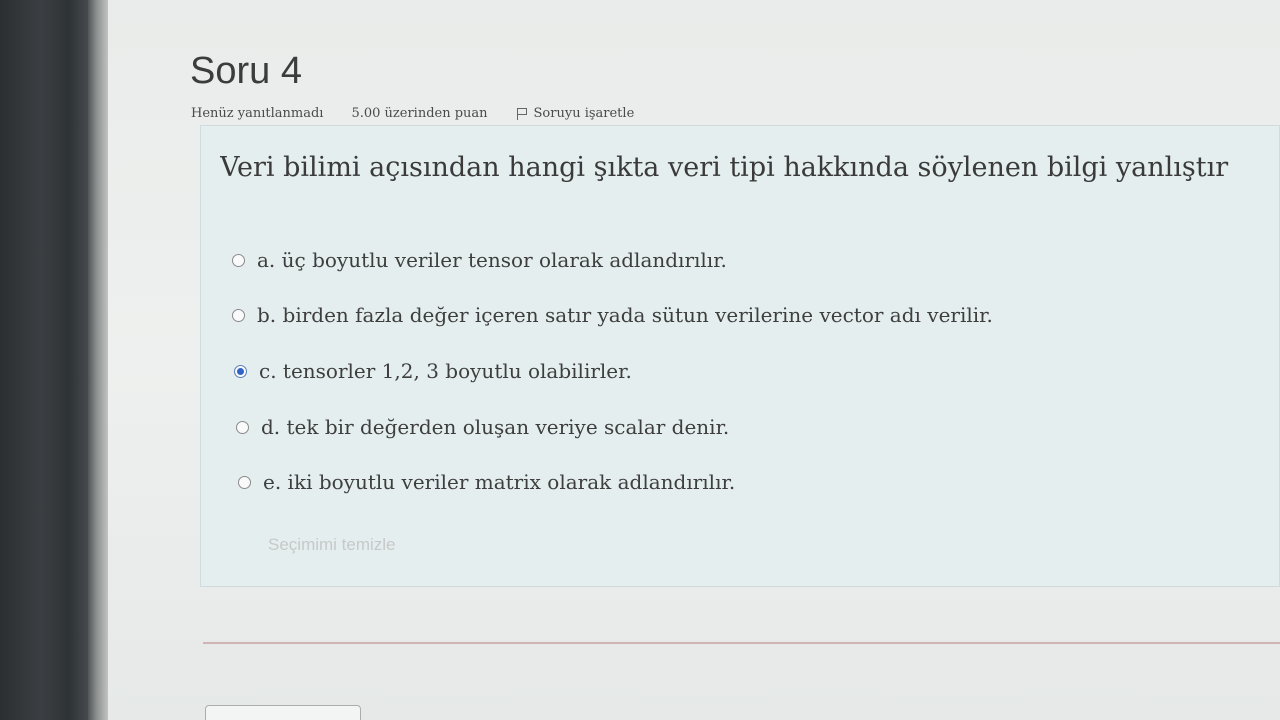 The image size is (1280, 720). Describe the element at coordinates (246, 71) in the screenshot. I see `question-title: Soru 4` at that location.